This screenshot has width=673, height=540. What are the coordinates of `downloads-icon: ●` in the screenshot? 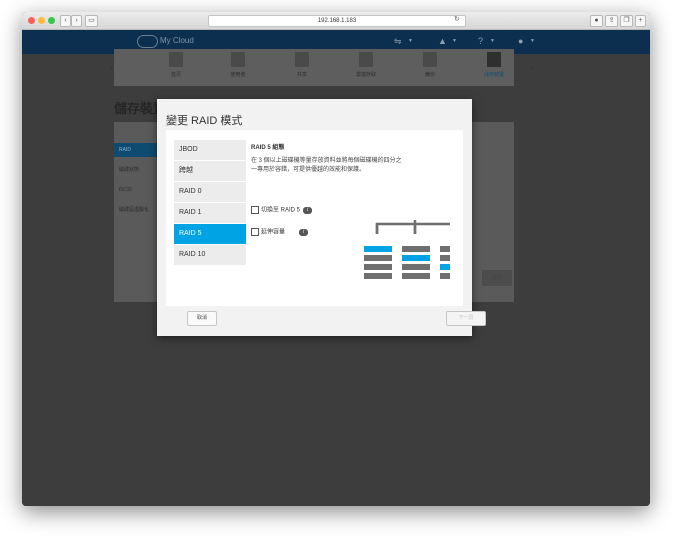 It's located at (596, 21).